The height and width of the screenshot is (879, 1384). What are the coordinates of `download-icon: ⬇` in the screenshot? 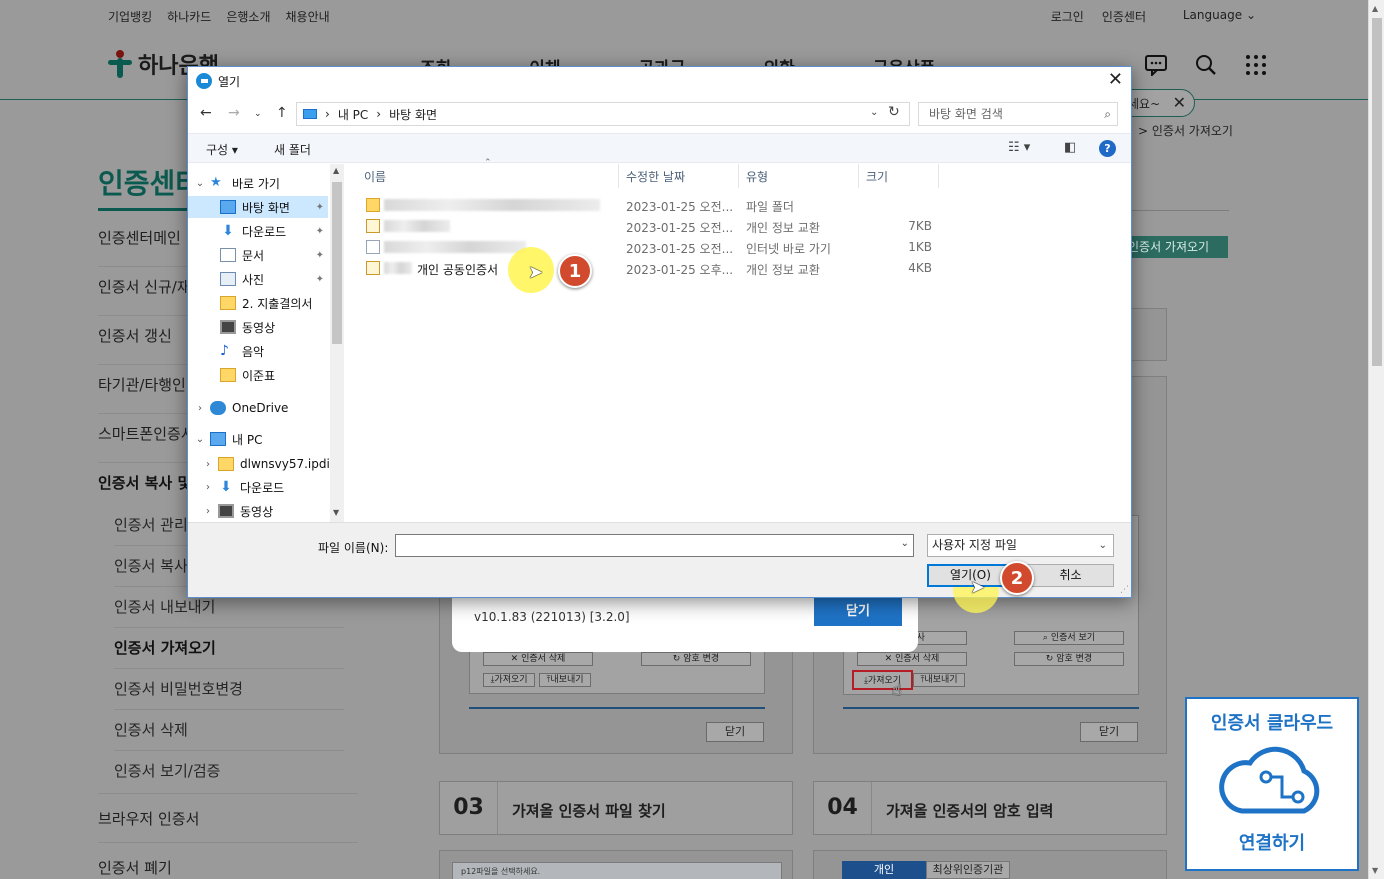 It's located at (226, 487).